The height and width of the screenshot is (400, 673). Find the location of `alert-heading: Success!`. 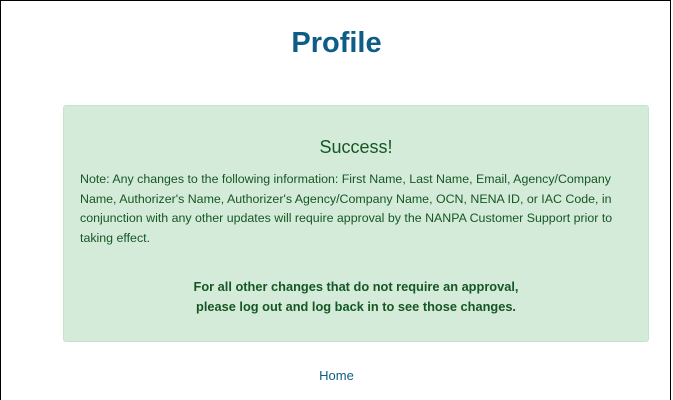

alert-heading: Success! is located at coordinates (356, 147).